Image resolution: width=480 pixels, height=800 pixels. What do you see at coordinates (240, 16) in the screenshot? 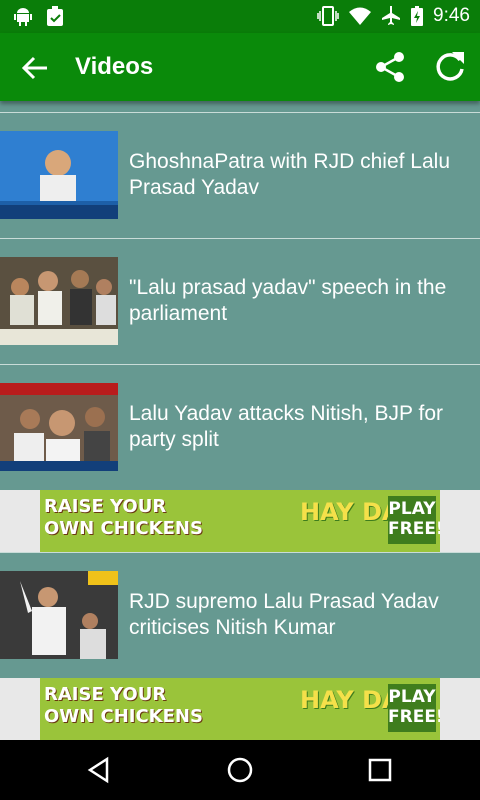
I see `status-bar: 9:46` at bounding box center [240, 16].